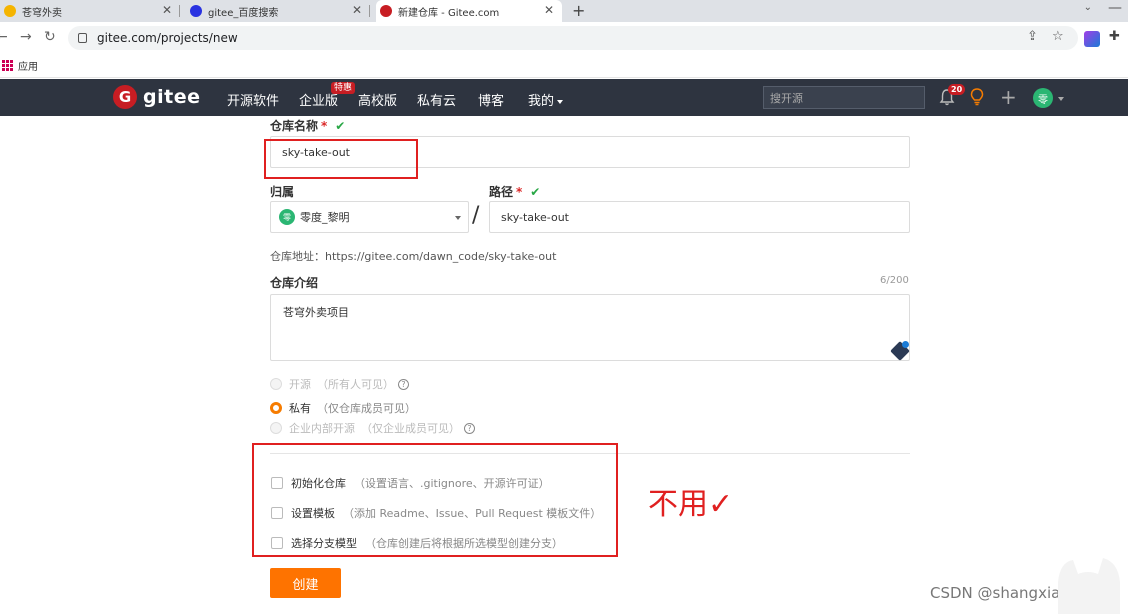 The image size is (1128, 614). What do you see at coordinates (564, 66) in the screenshot?
I see `bookmarks-bar: 应用` at bounding box center [564, 66].